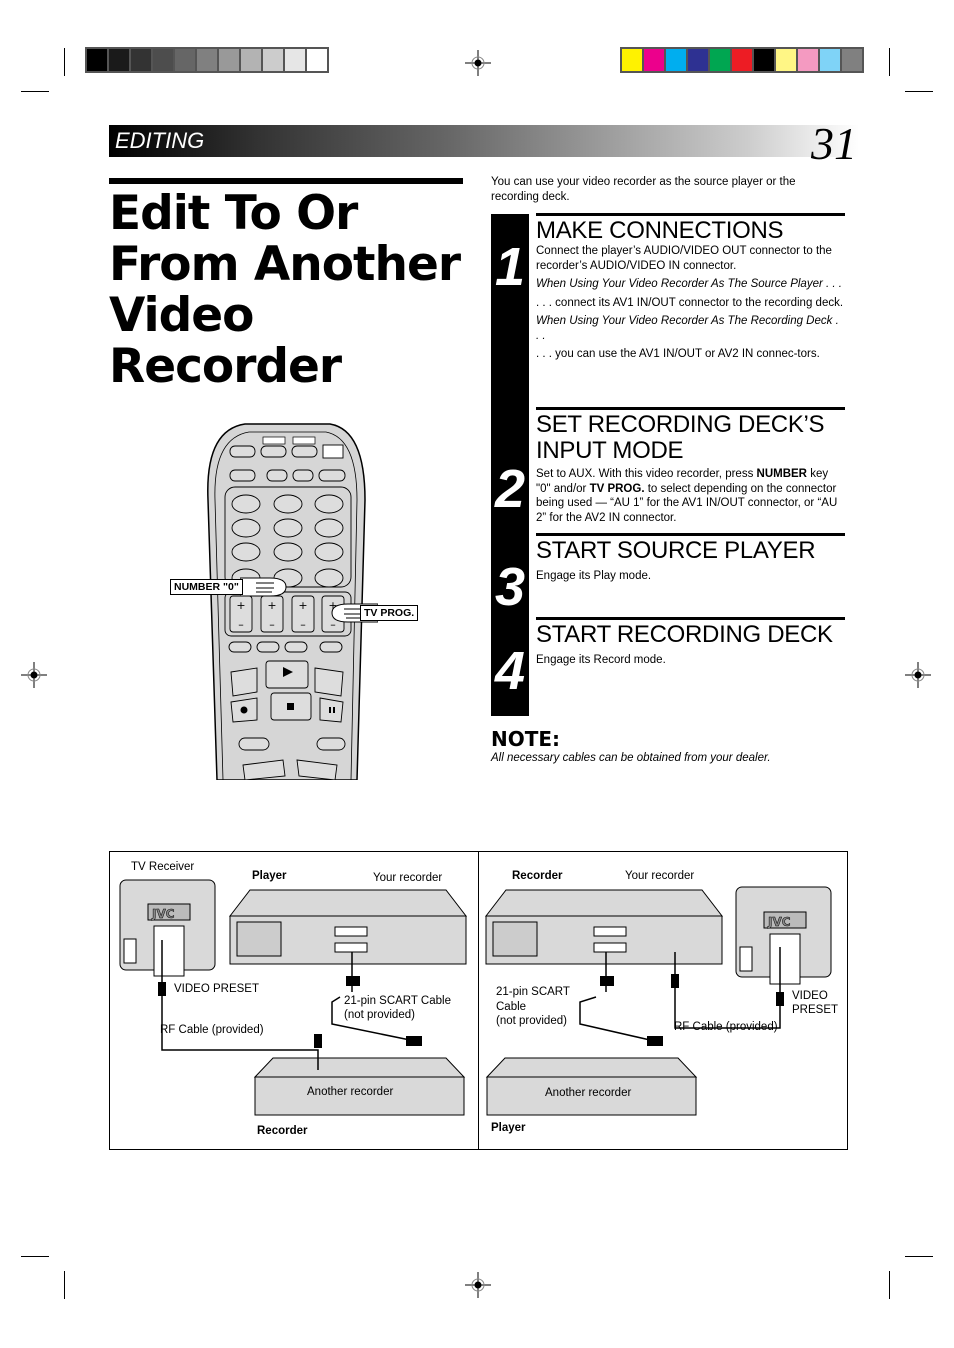 The width and height of the screenshot is (954, 1348). What do you see at coordinates (163, 867) in the screenshot?
I see `tv-receiver-label: TV Receiver` at bounding box center [163, 867].